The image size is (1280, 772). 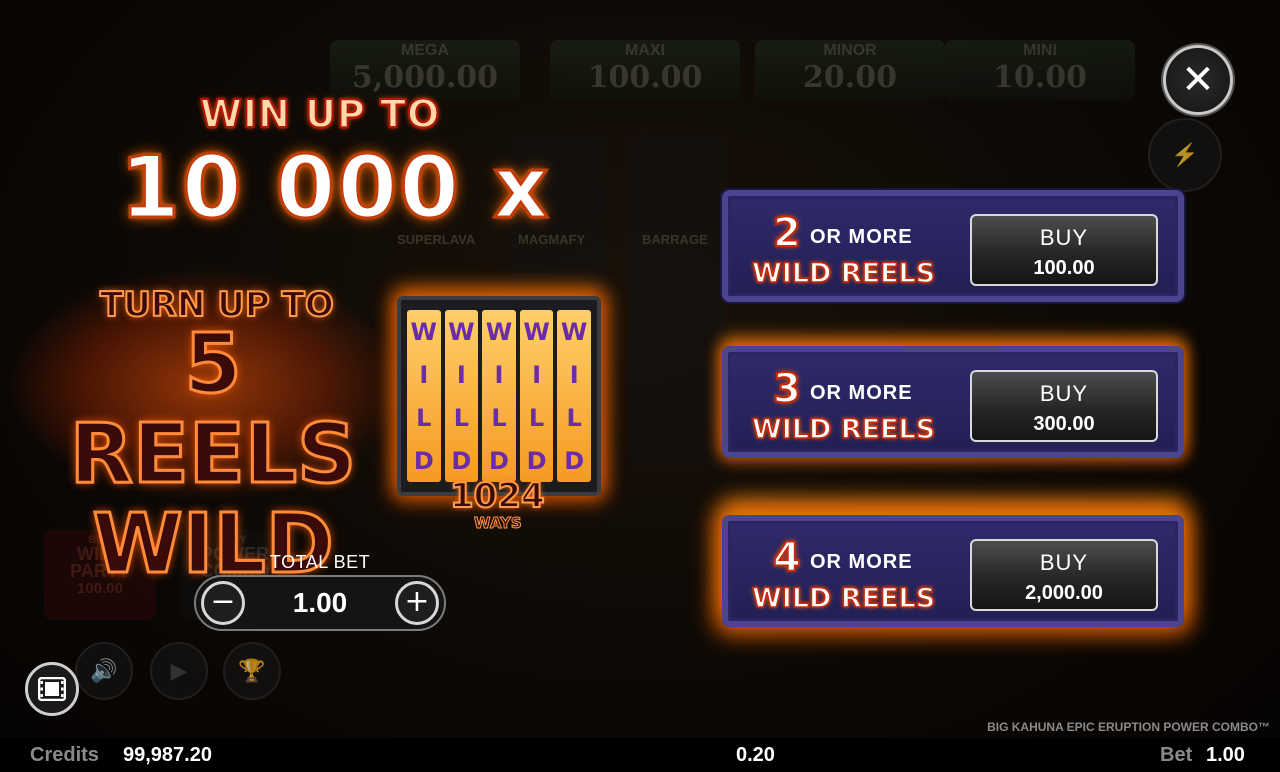 I want to click on close-button: ✕, so click(x=1198, y=80).